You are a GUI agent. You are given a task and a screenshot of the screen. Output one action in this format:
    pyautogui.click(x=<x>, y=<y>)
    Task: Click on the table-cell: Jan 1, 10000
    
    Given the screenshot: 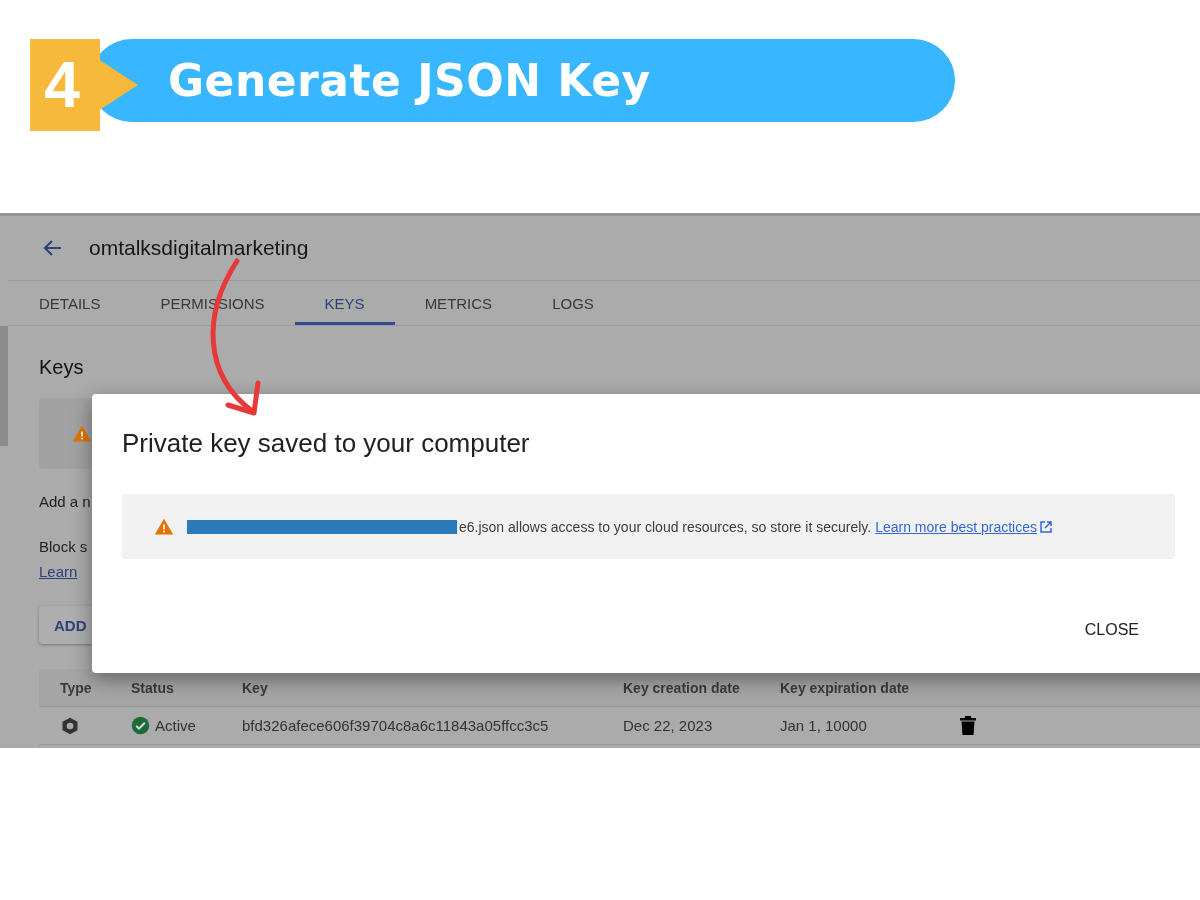 What is the action you would take?
    pyautogui.click(x=823, y=725)
    